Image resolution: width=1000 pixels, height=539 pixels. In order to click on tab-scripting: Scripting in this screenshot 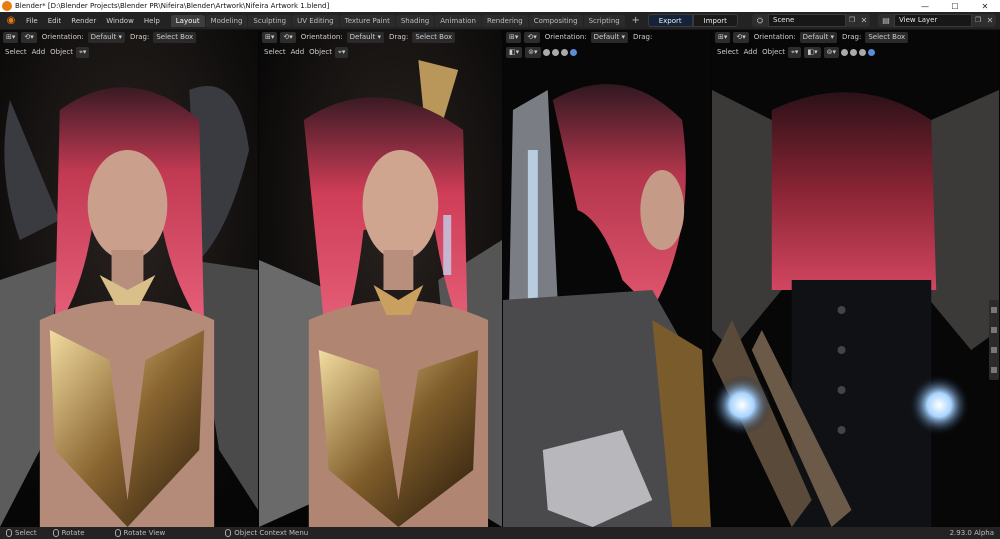, I will do `click(604, 20)`.